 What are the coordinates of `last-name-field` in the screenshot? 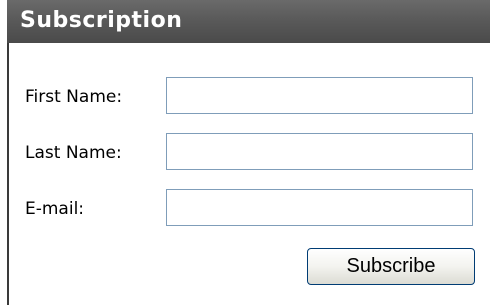 It's located at (319, 151).